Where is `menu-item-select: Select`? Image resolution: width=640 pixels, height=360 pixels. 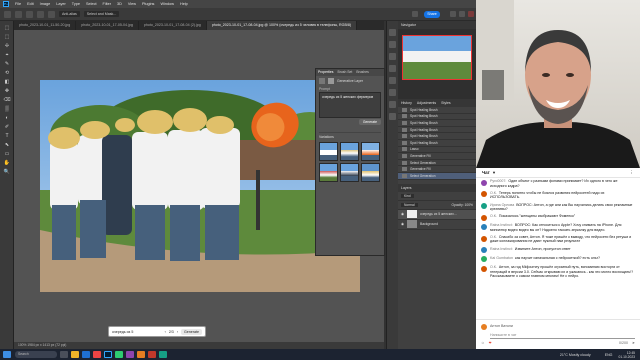
menu-item-select: Select is located at coordinates (91, 4).